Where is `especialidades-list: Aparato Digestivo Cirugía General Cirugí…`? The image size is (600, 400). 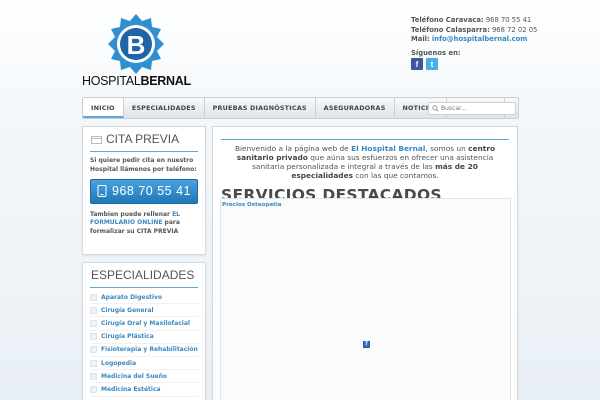
especialidades-list: Aparato Digestivo Cirugía General Cirugí… is located at coordinates (144, 342).